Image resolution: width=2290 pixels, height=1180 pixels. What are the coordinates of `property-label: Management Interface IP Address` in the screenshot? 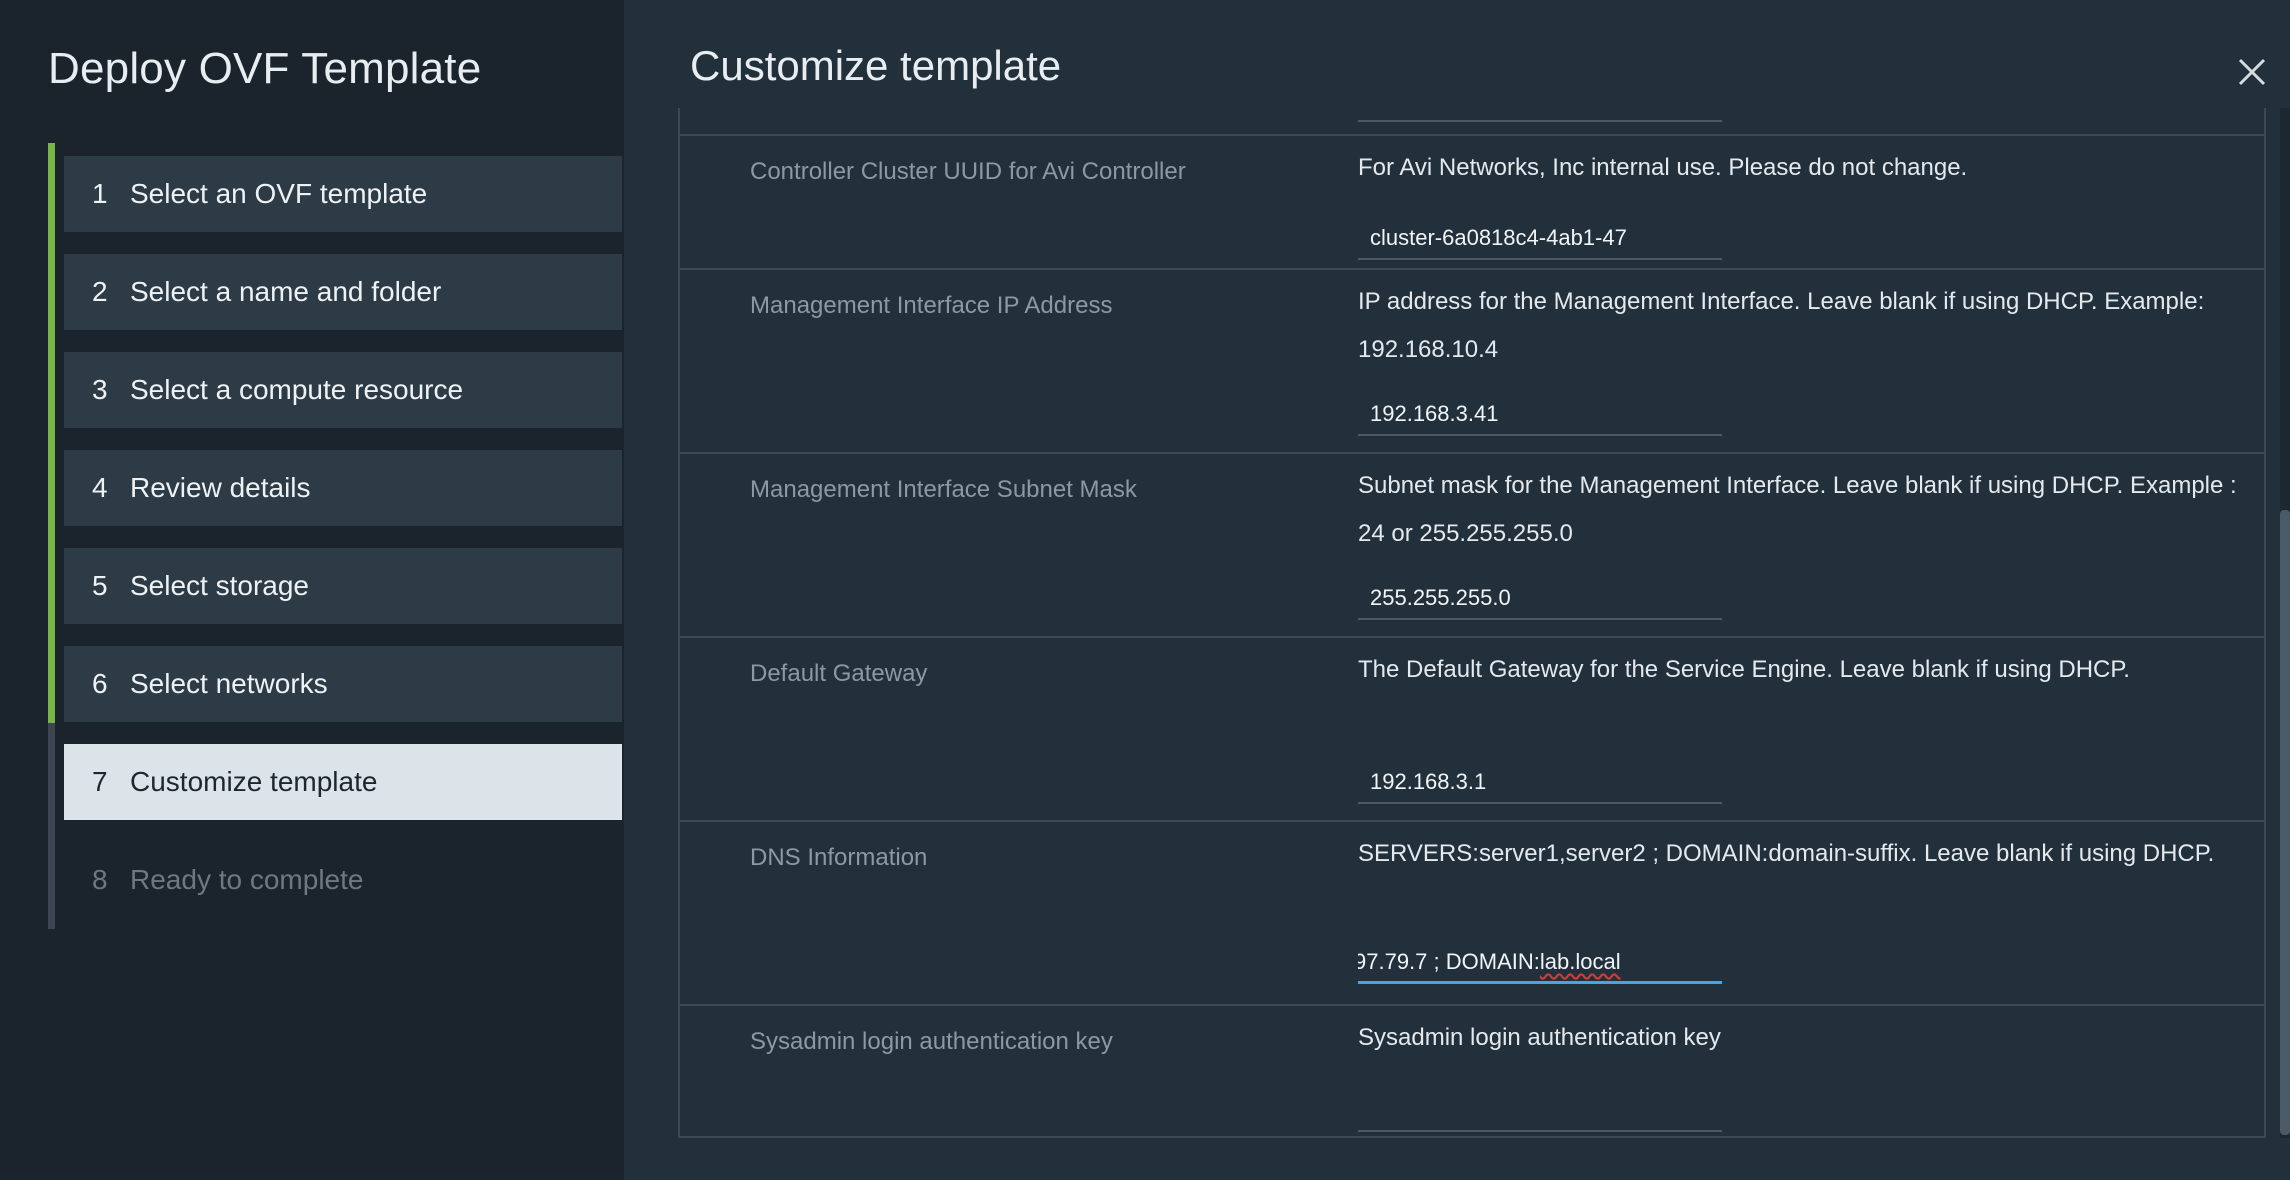 It's located at (931, 305).